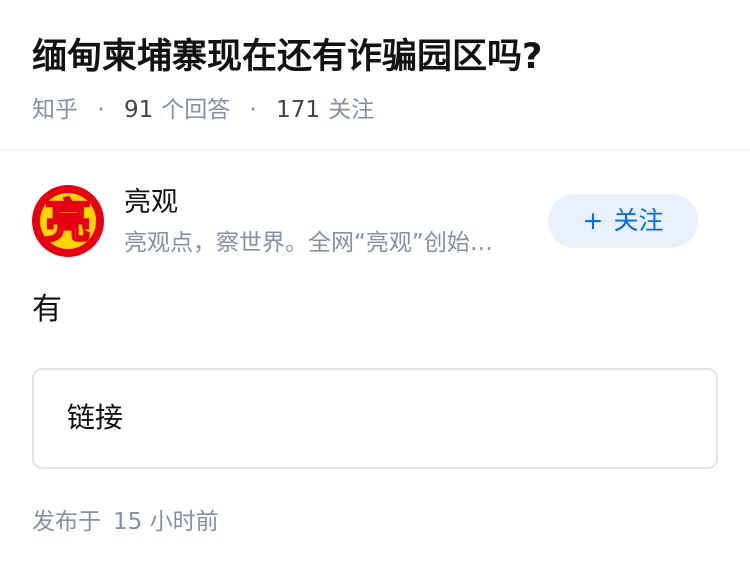 The image size is (750, 572). I want to click on answer-text: 有, so click(47, 309).